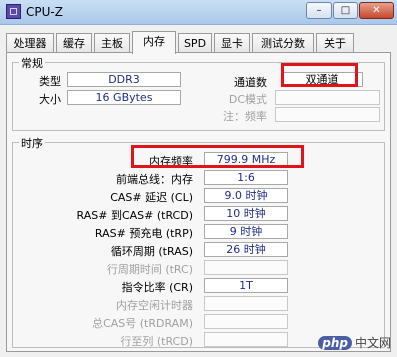  I want to click on tab-cache: 缓存, so click(74, 43).